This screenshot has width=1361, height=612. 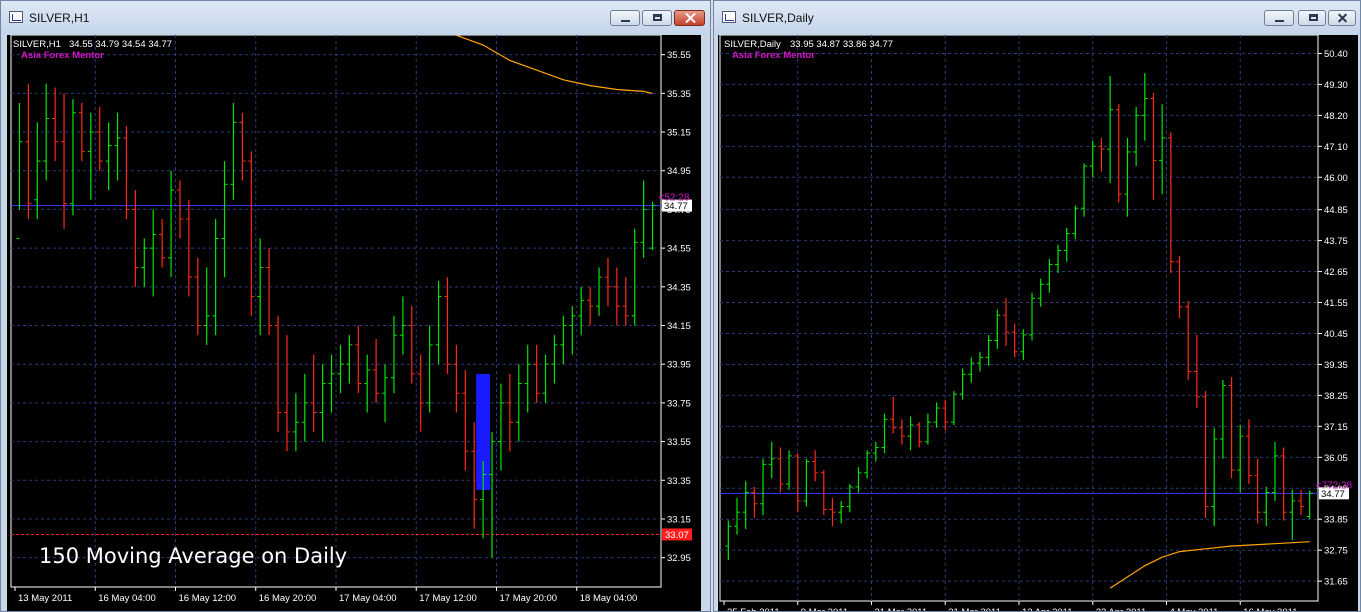 I want to click on x-tick-label: 16 May 04:00, so click(x=127, y=598).